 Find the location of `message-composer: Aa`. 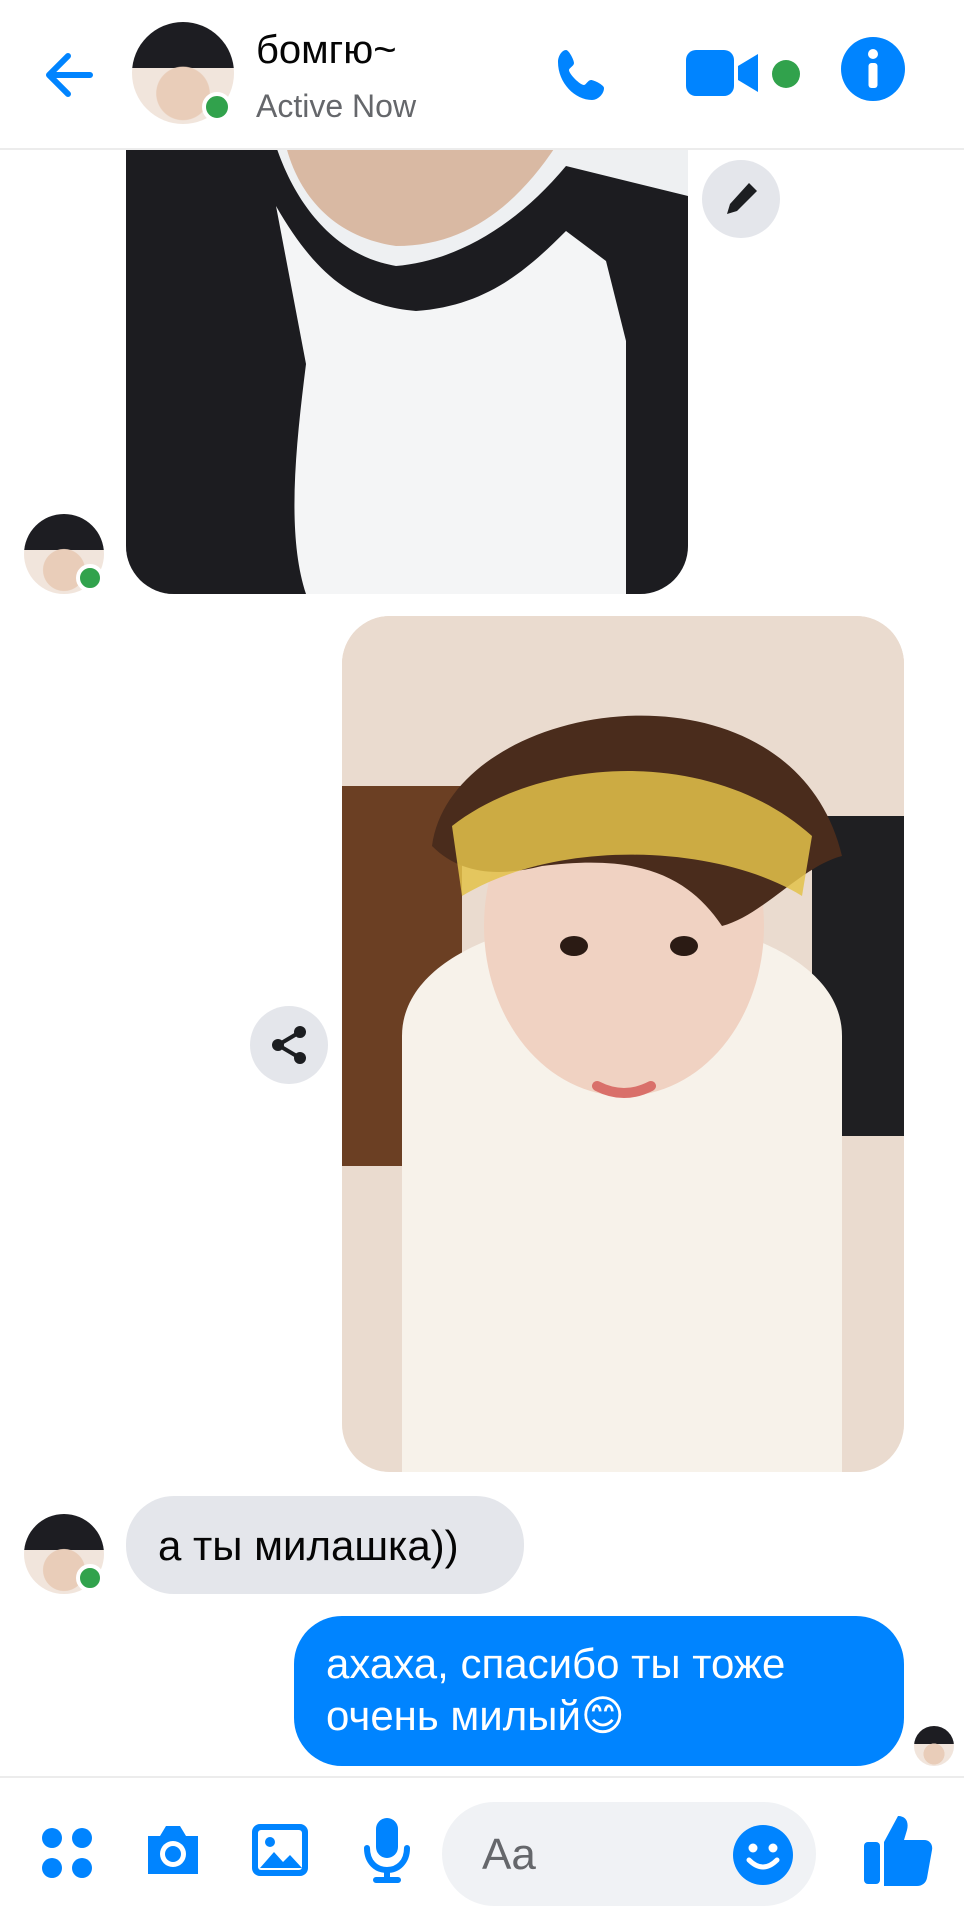

message-composer: Aa is located at coordinates (482, 1849).